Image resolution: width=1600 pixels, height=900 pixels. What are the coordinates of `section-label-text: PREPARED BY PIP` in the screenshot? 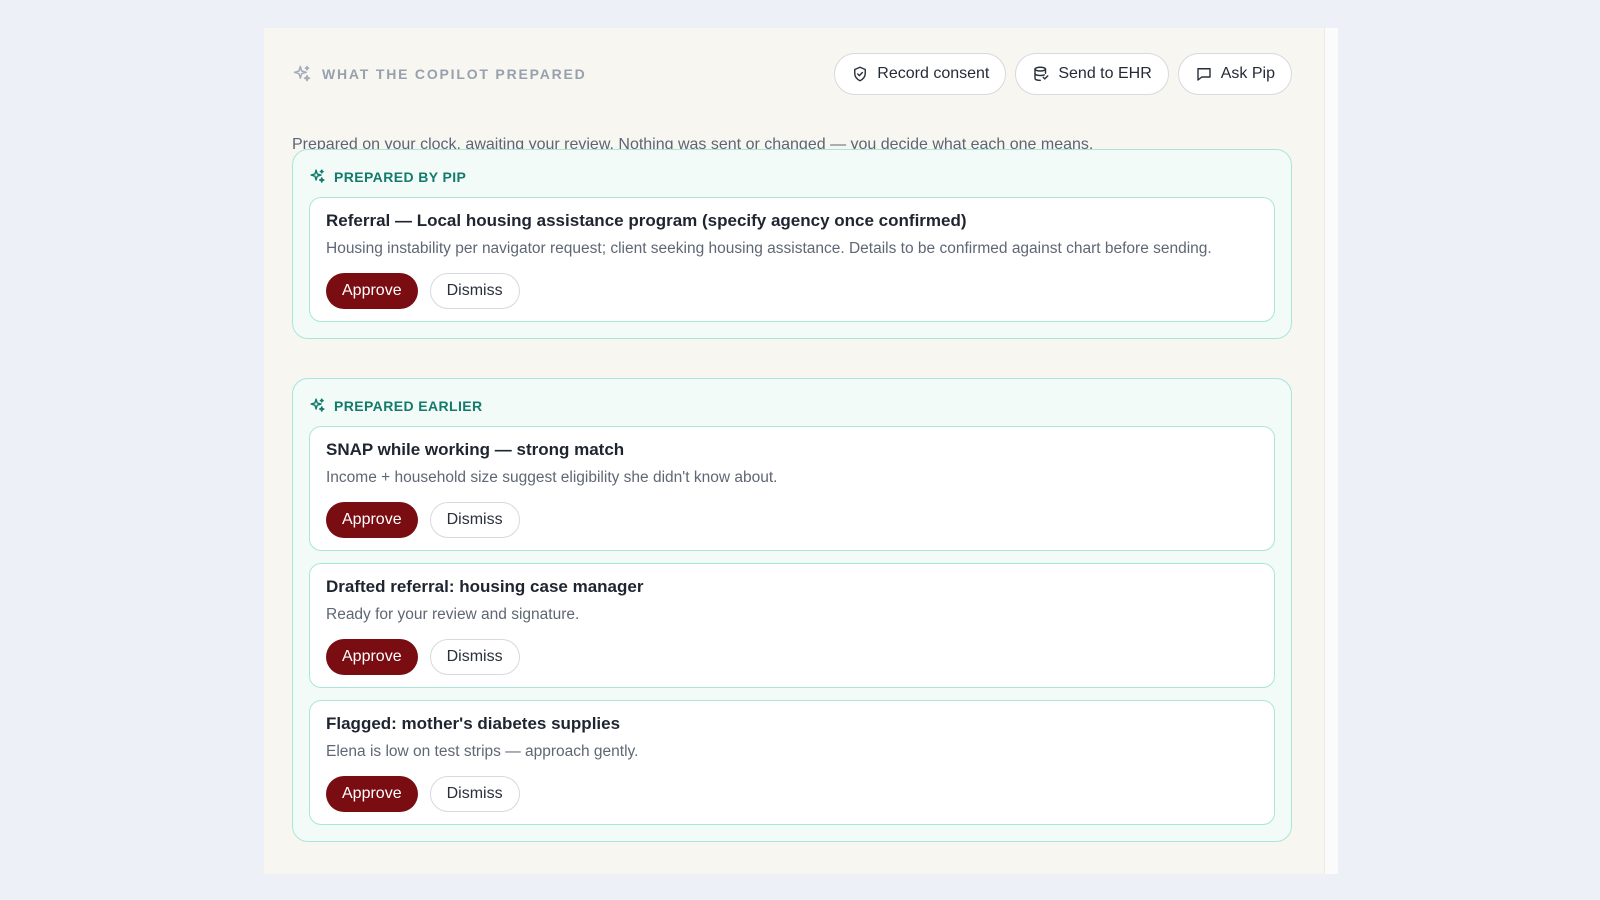 It's located at (400, 176).